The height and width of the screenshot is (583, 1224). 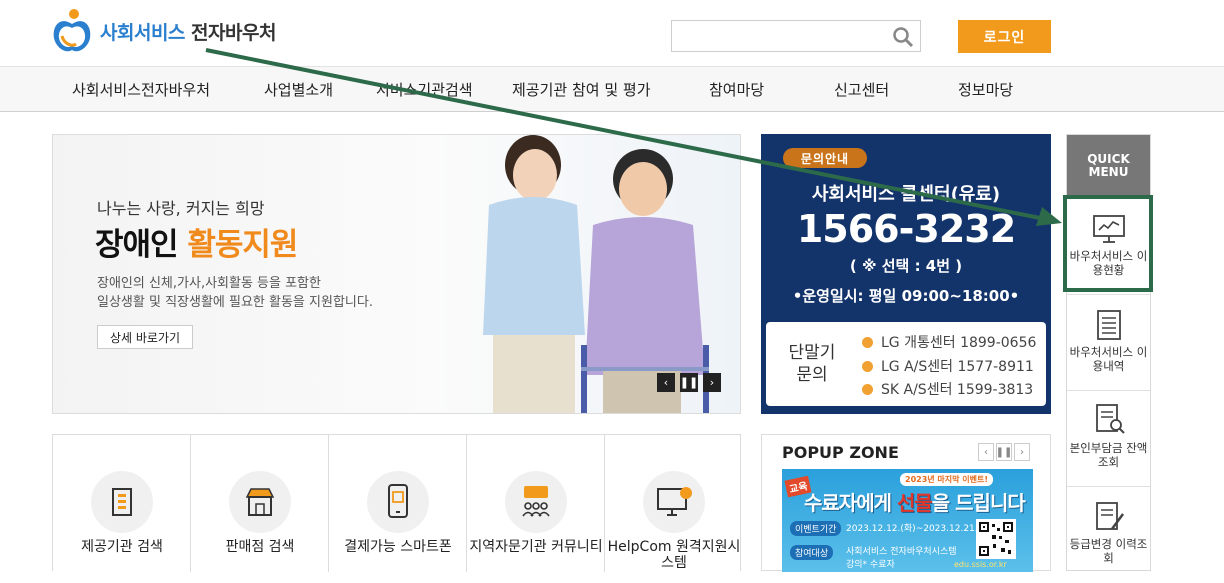 What do you see at coordinates (903, 37) in the screenshot?
I see `search-icon` at bounding box center [903, 37].